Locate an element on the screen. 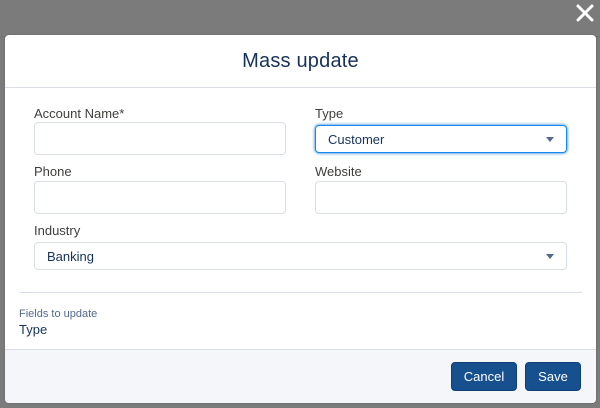 Image resolution: width=600 pixels, height=408 pixels. industry-select: Banking is located at coordinates (300, 256).